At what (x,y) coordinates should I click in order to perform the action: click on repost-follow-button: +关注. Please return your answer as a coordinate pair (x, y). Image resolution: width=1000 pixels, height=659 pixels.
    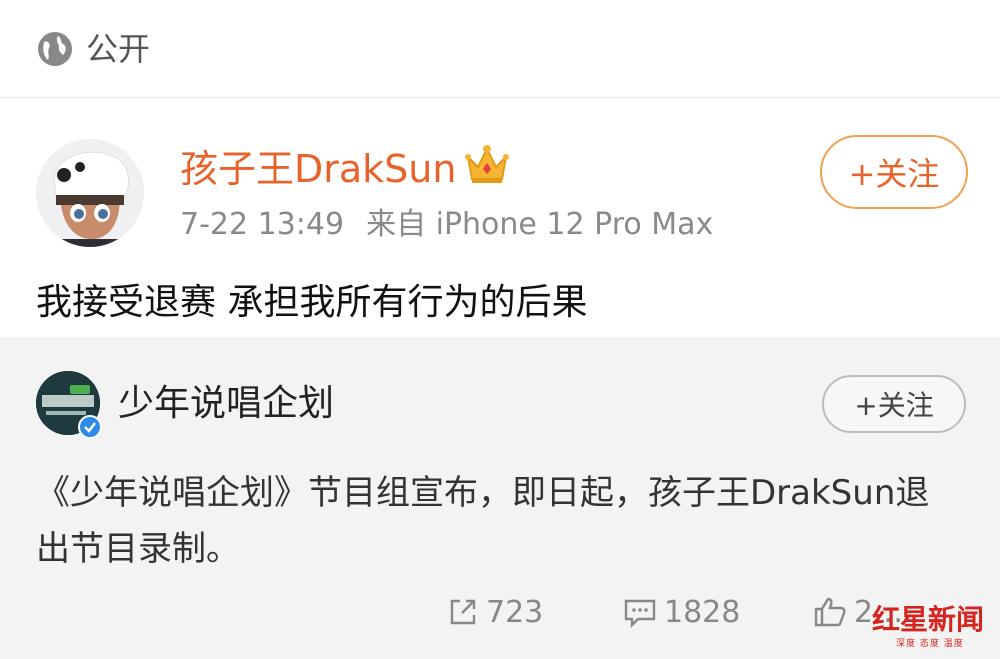
    Looking at the image, I should click on (894, 404).